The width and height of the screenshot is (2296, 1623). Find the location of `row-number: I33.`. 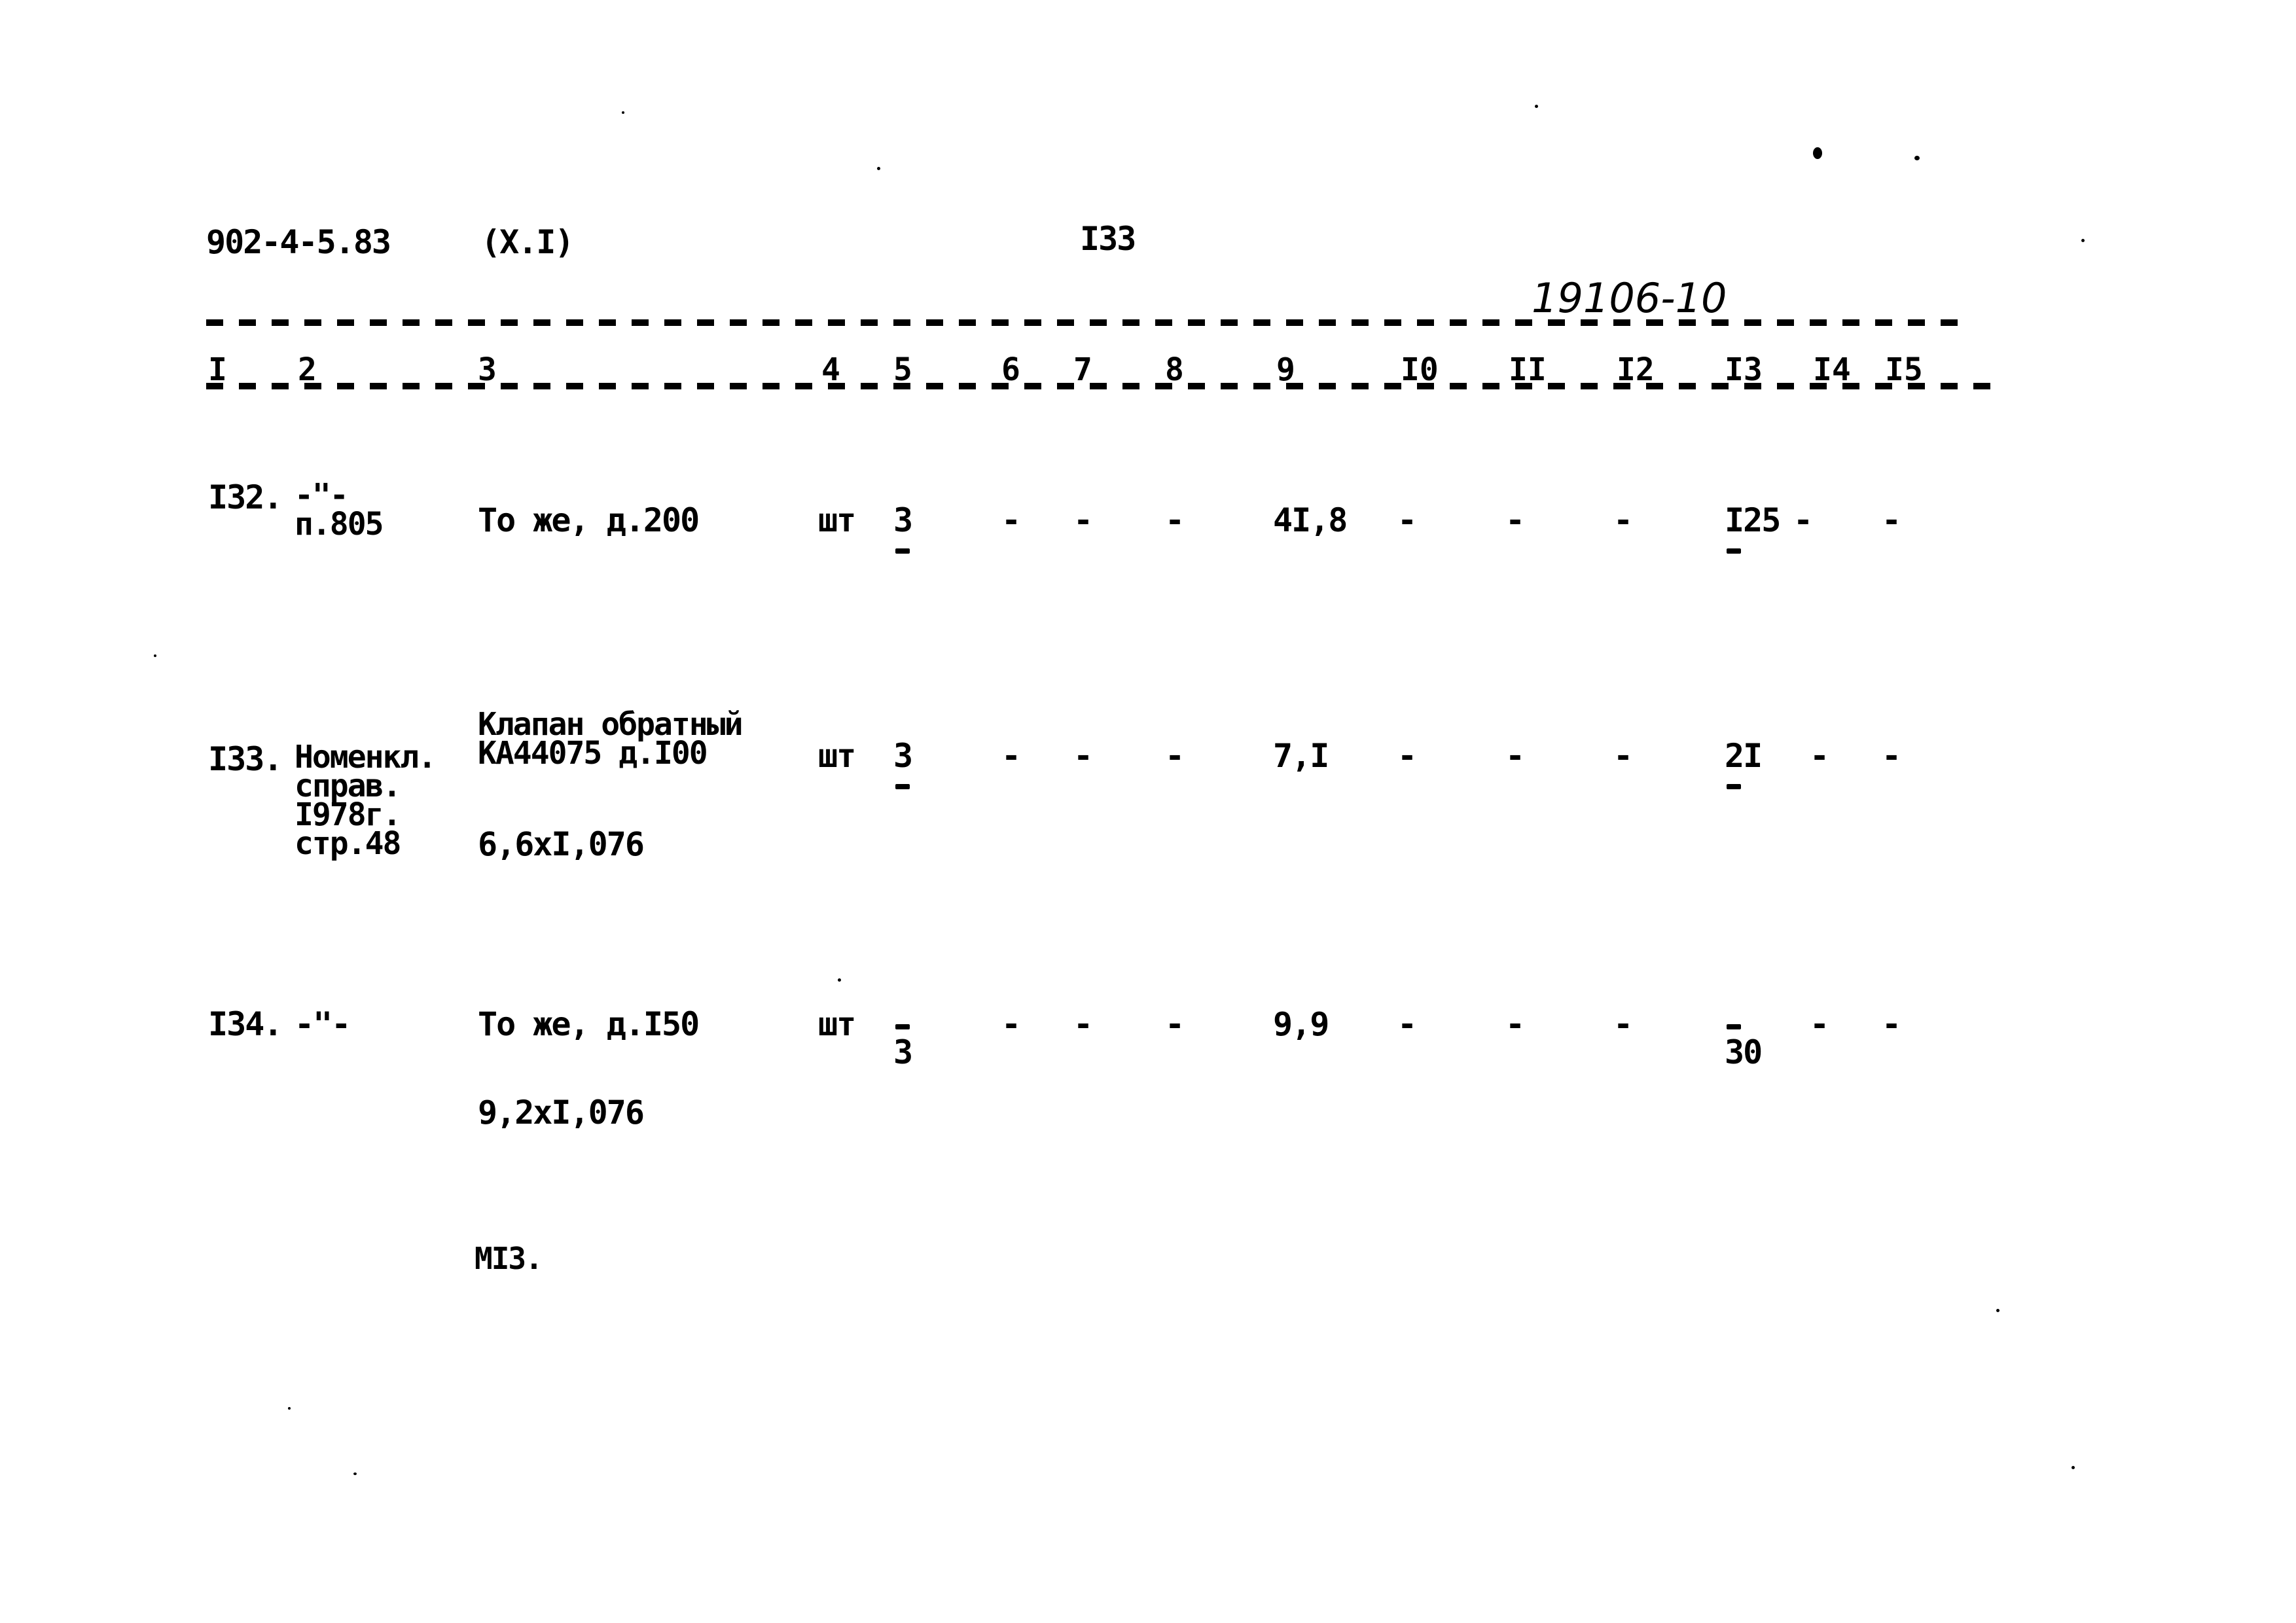

row-number: I33. is located at coordinates (245, 759).